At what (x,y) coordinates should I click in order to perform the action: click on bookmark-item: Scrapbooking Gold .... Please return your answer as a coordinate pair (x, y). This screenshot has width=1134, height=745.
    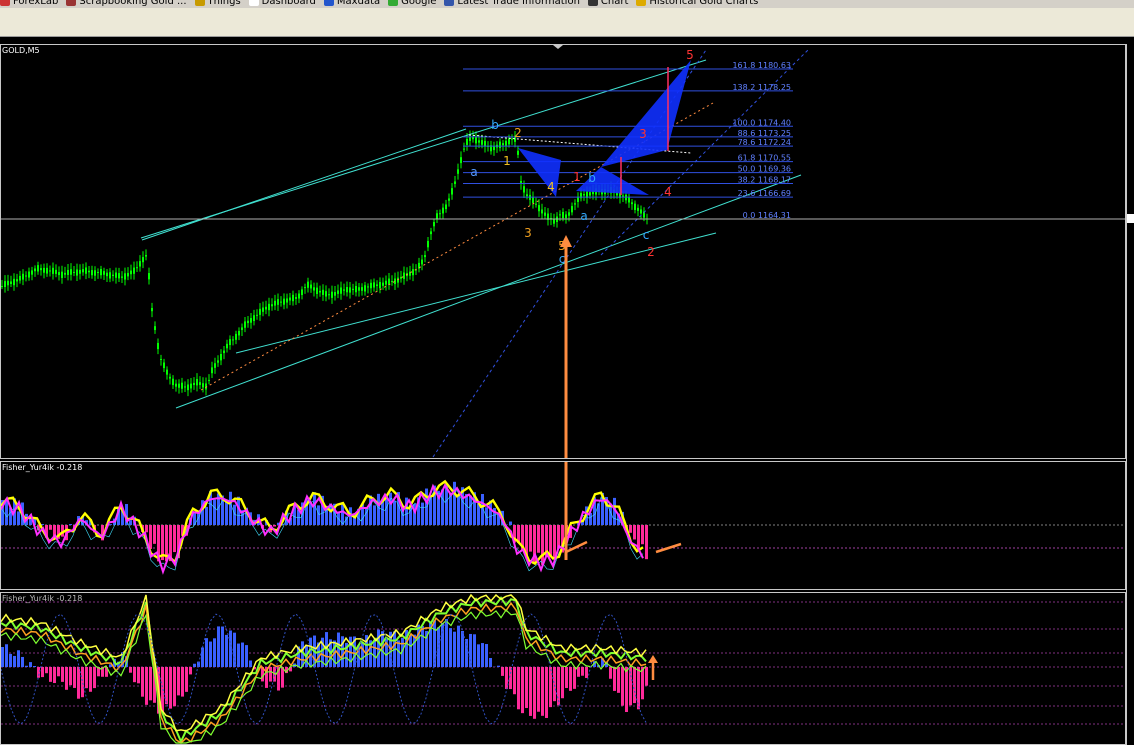
    Looking at the image, I should click on (126, 3).